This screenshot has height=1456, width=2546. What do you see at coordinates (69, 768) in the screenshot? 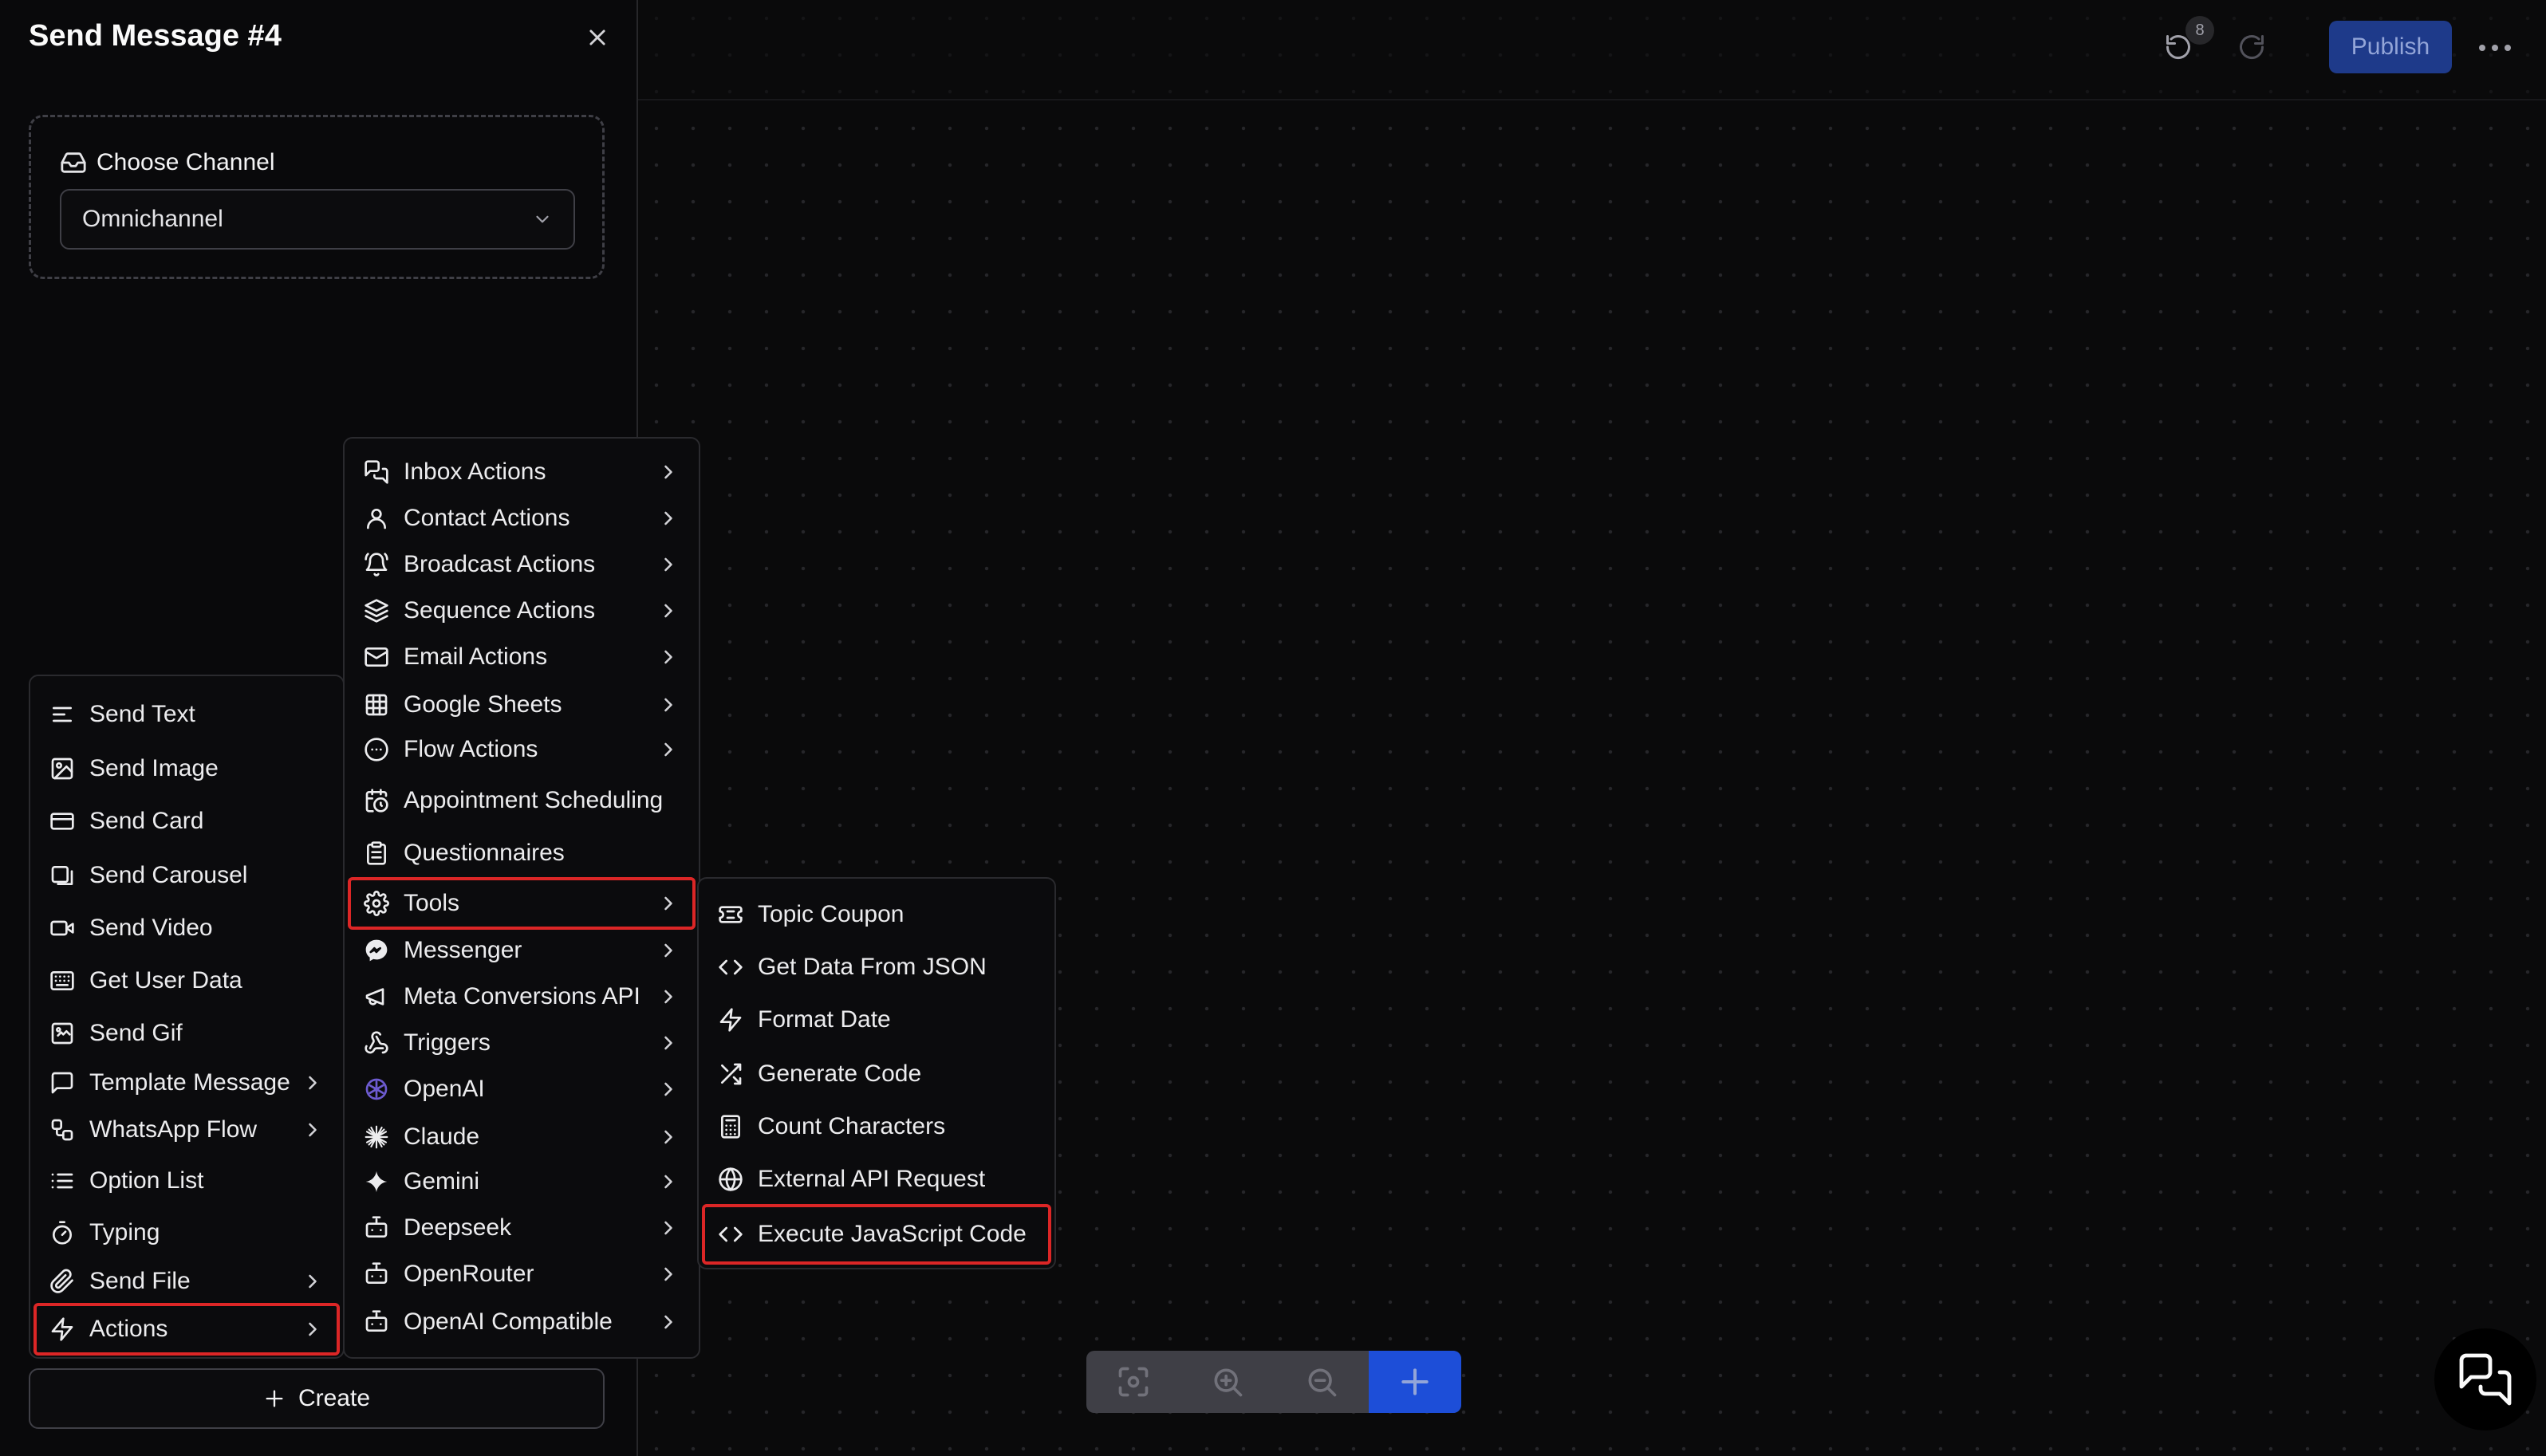
I see `image-icon` at bounding box center [69, 768].